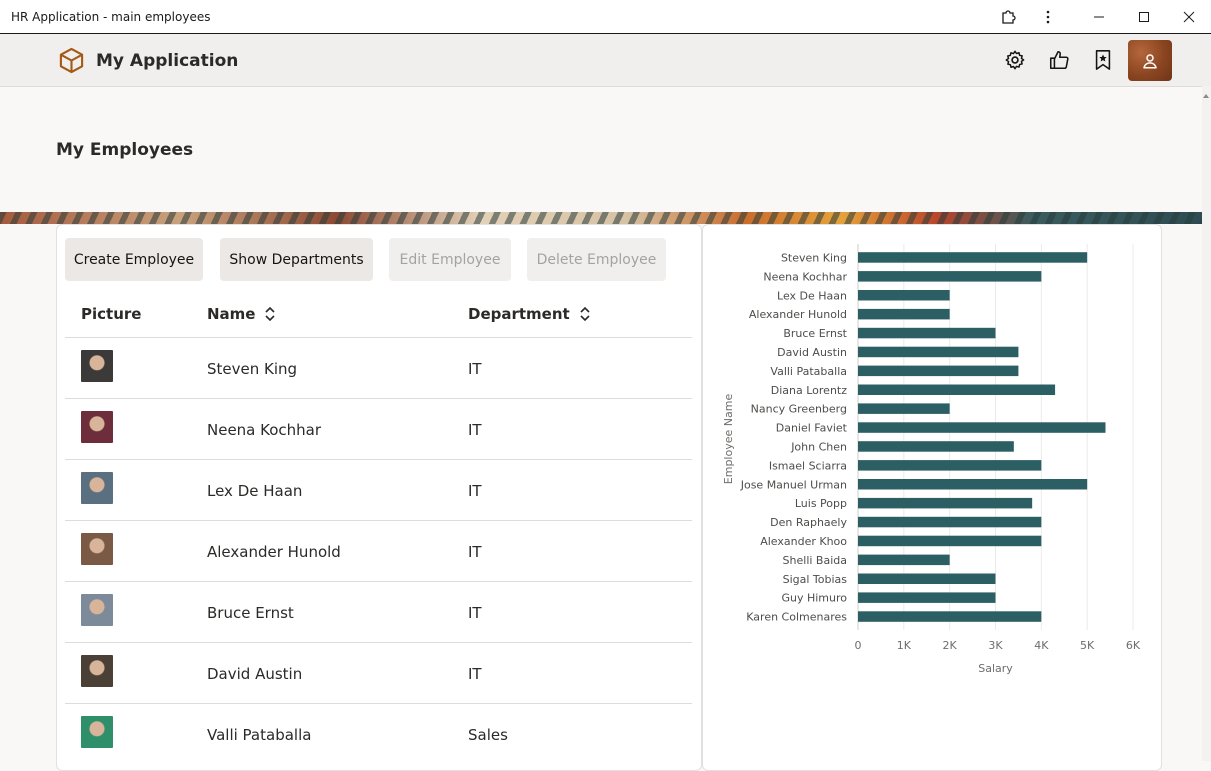 The width and height of the screenshot is (1211, 771). I want to click on more-menu-button, so click(1048, 16).